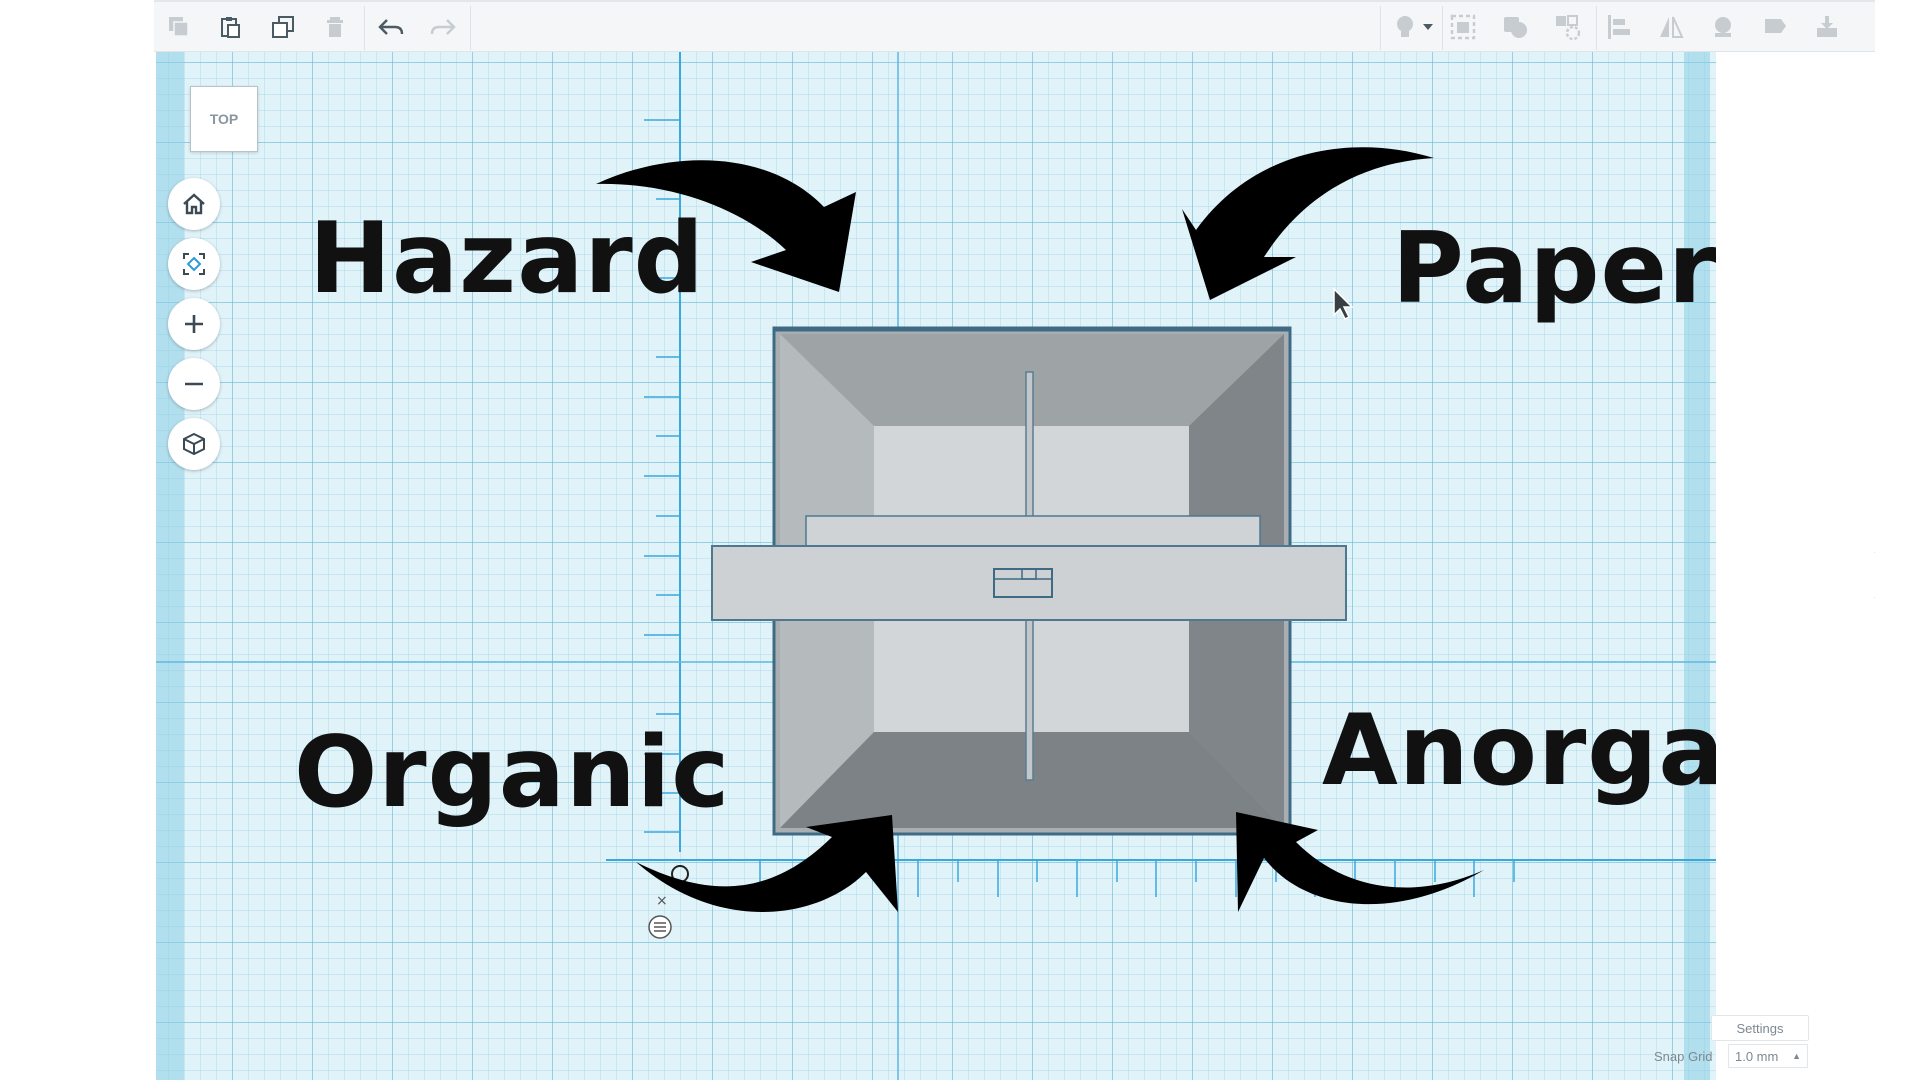 This screenshot has width=1920, height=1080. I want to click on view-cube: TOP, so click(224, 119).